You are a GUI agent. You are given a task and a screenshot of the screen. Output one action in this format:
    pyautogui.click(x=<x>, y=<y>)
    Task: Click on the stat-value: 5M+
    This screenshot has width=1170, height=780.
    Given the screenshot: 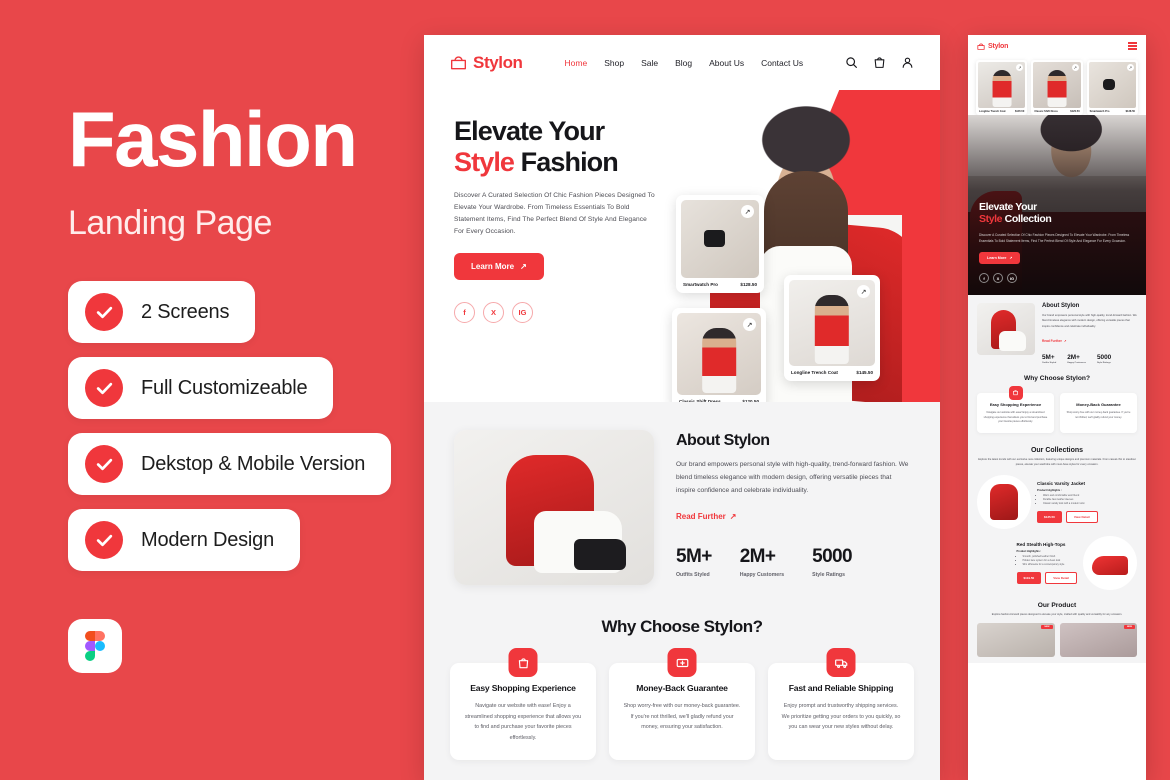 What is the action you would take?
    pyautogui.click(x=1048, y=357)
    